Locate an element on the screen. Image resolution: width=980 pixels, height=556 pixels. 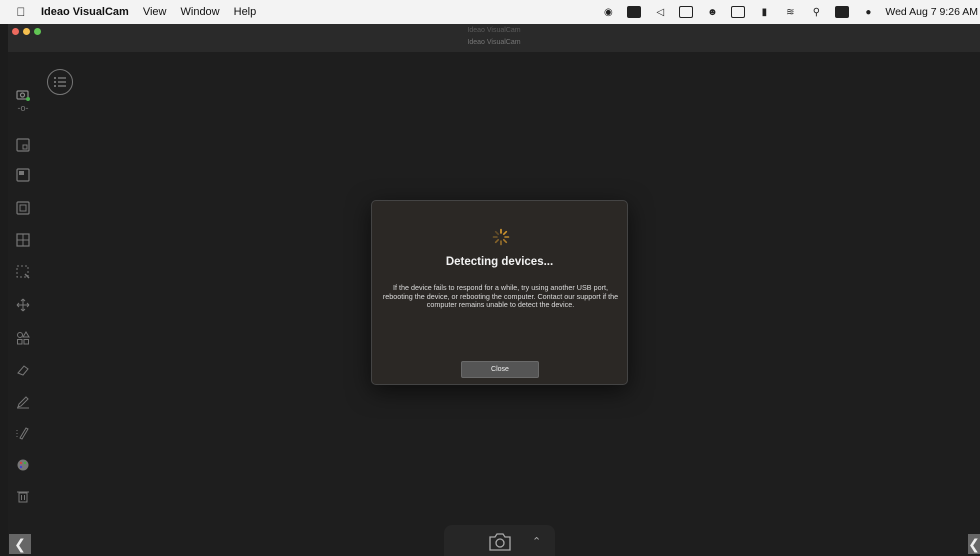
app-menu: Ideao VisualCam is located at coordinates (85, 12).